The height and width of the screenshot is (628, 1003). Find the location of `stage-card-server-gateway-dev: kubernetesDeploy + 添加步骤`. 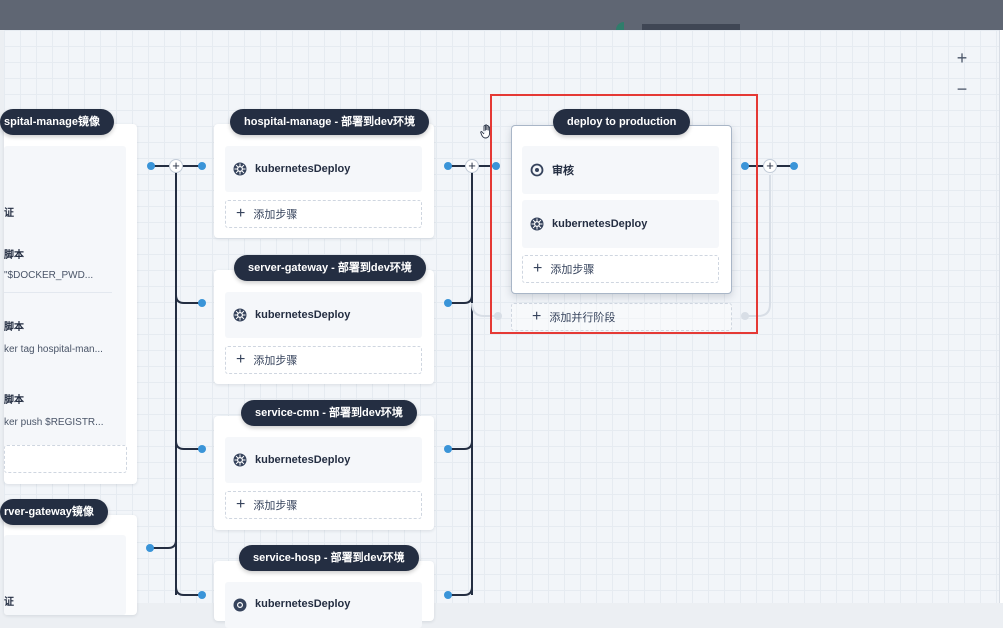

stage-card-server-gateway-dev: kubernetesDeploy + 添加步骤 is located at coordinates (324, 327).